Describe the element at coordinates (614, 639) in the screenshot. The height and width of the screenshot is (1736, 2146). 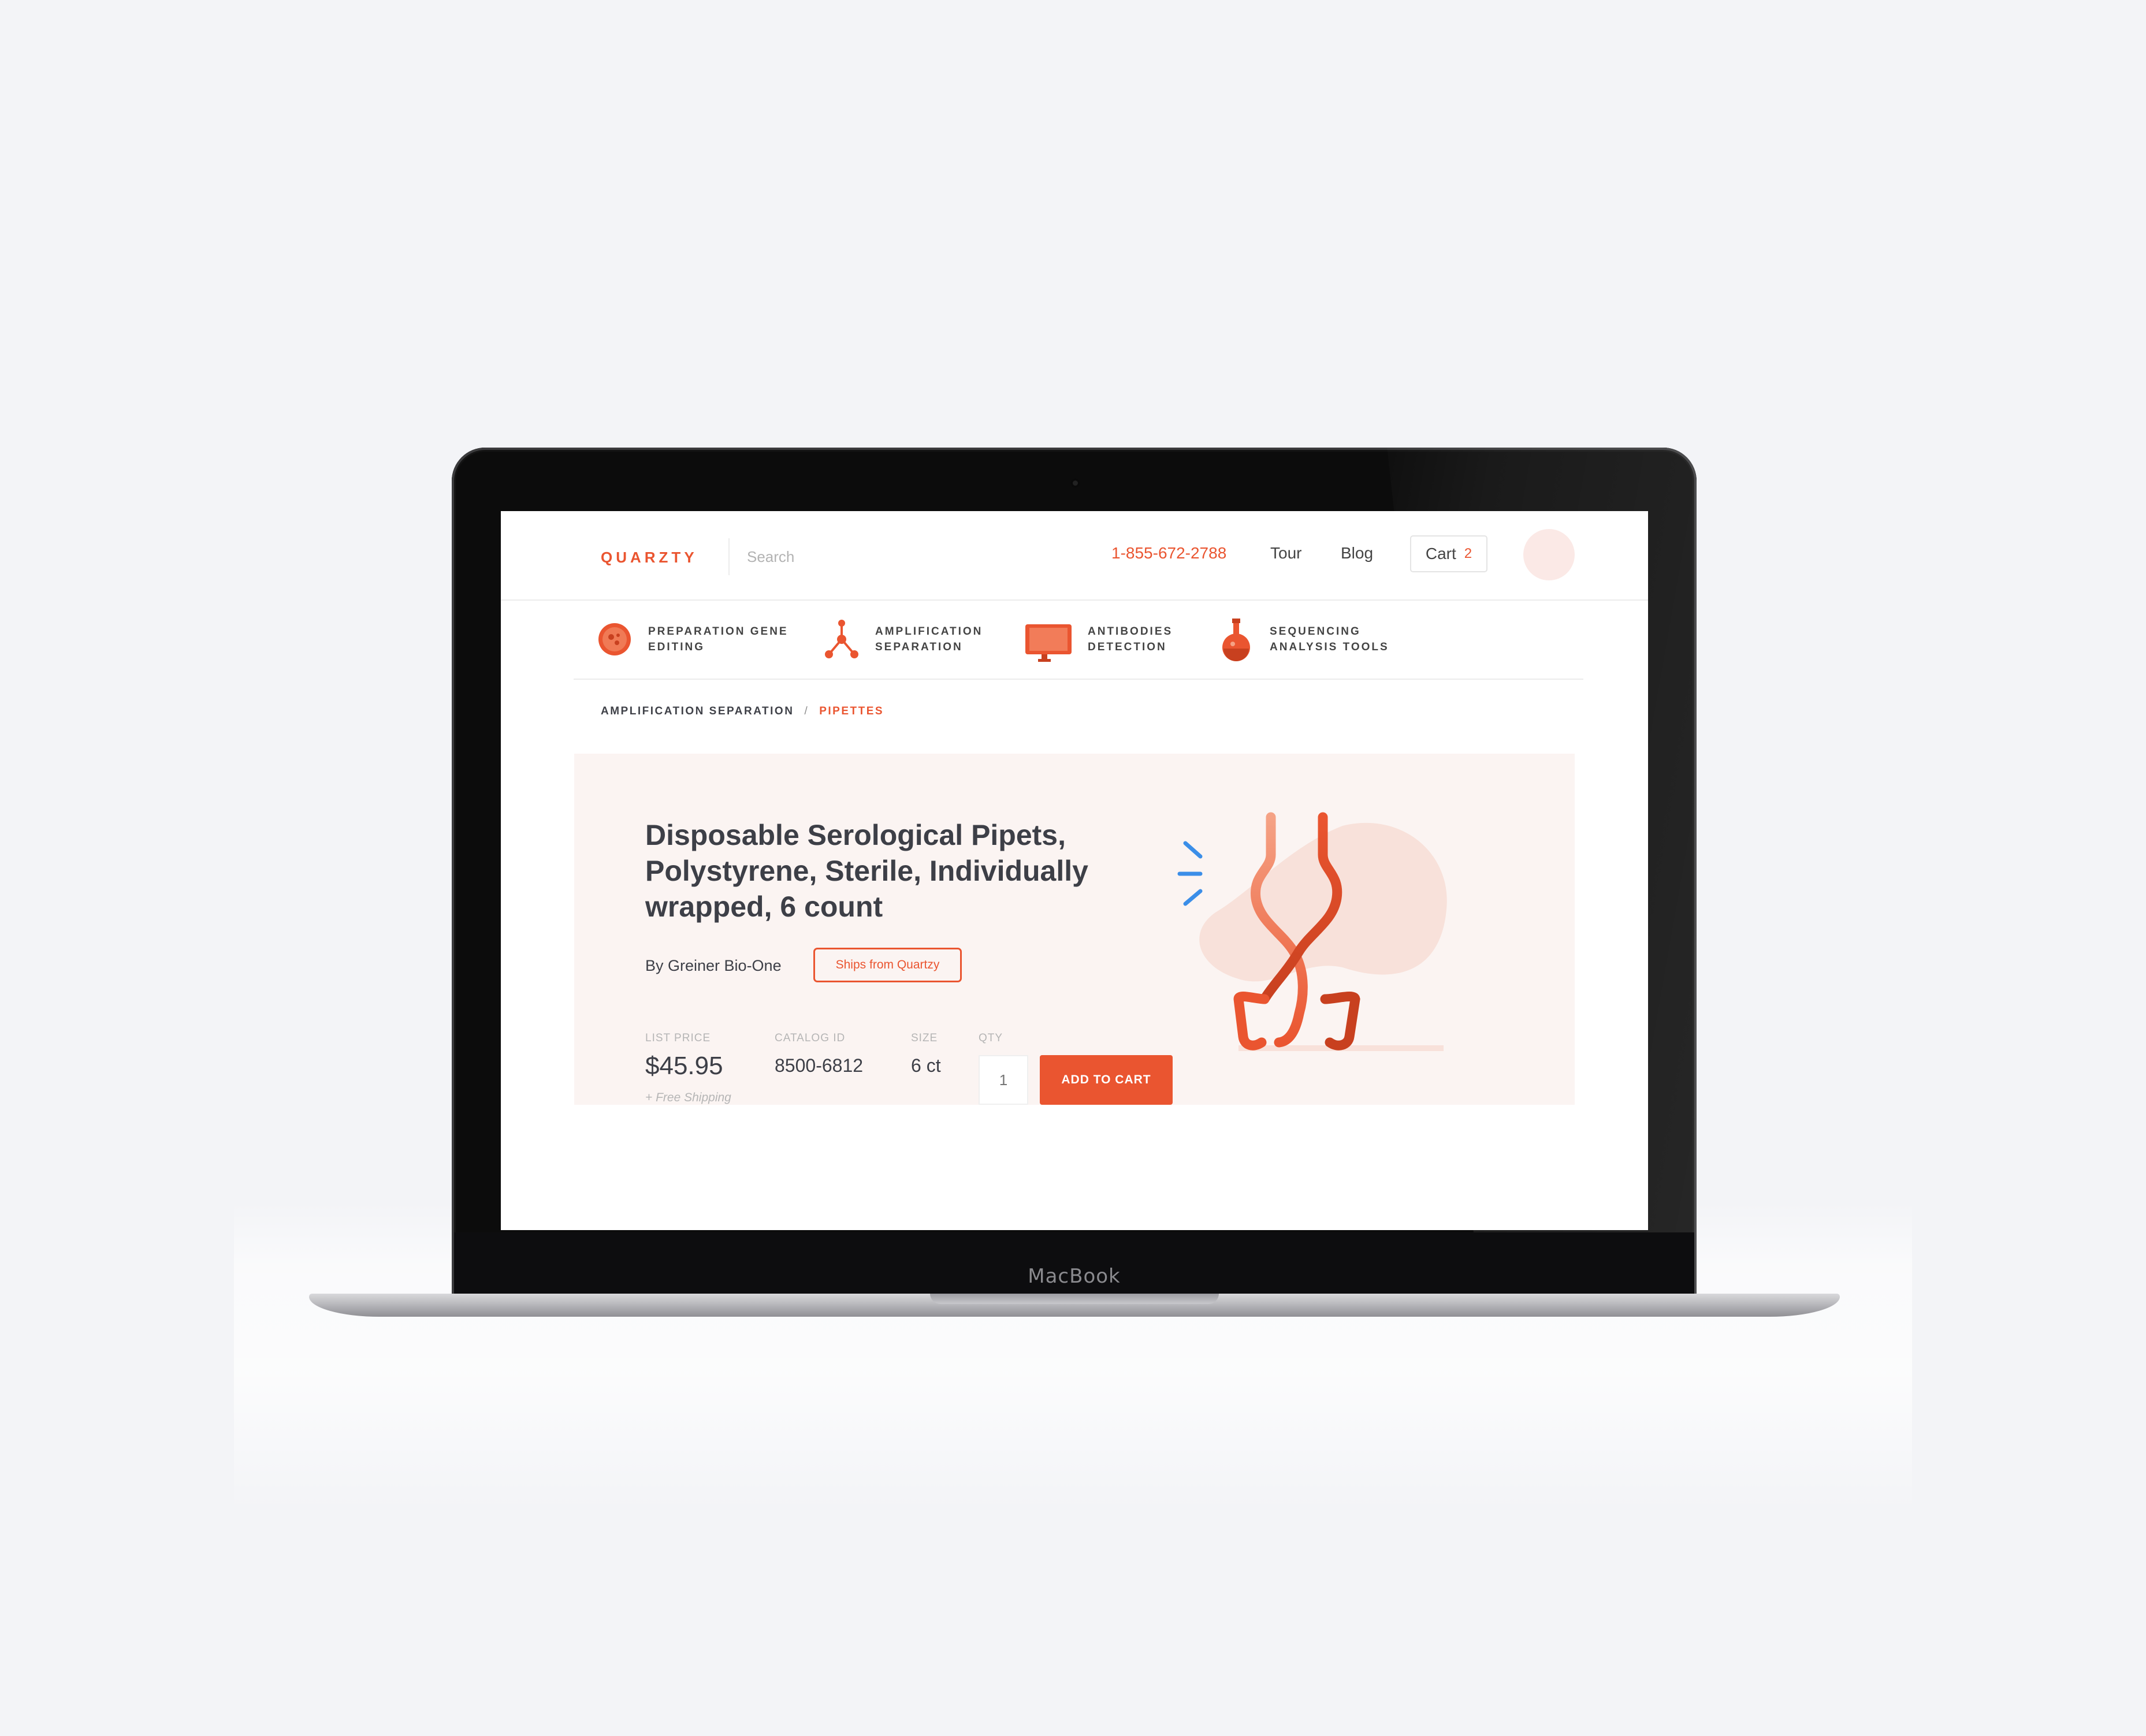
I see `cell-icon` at that location.